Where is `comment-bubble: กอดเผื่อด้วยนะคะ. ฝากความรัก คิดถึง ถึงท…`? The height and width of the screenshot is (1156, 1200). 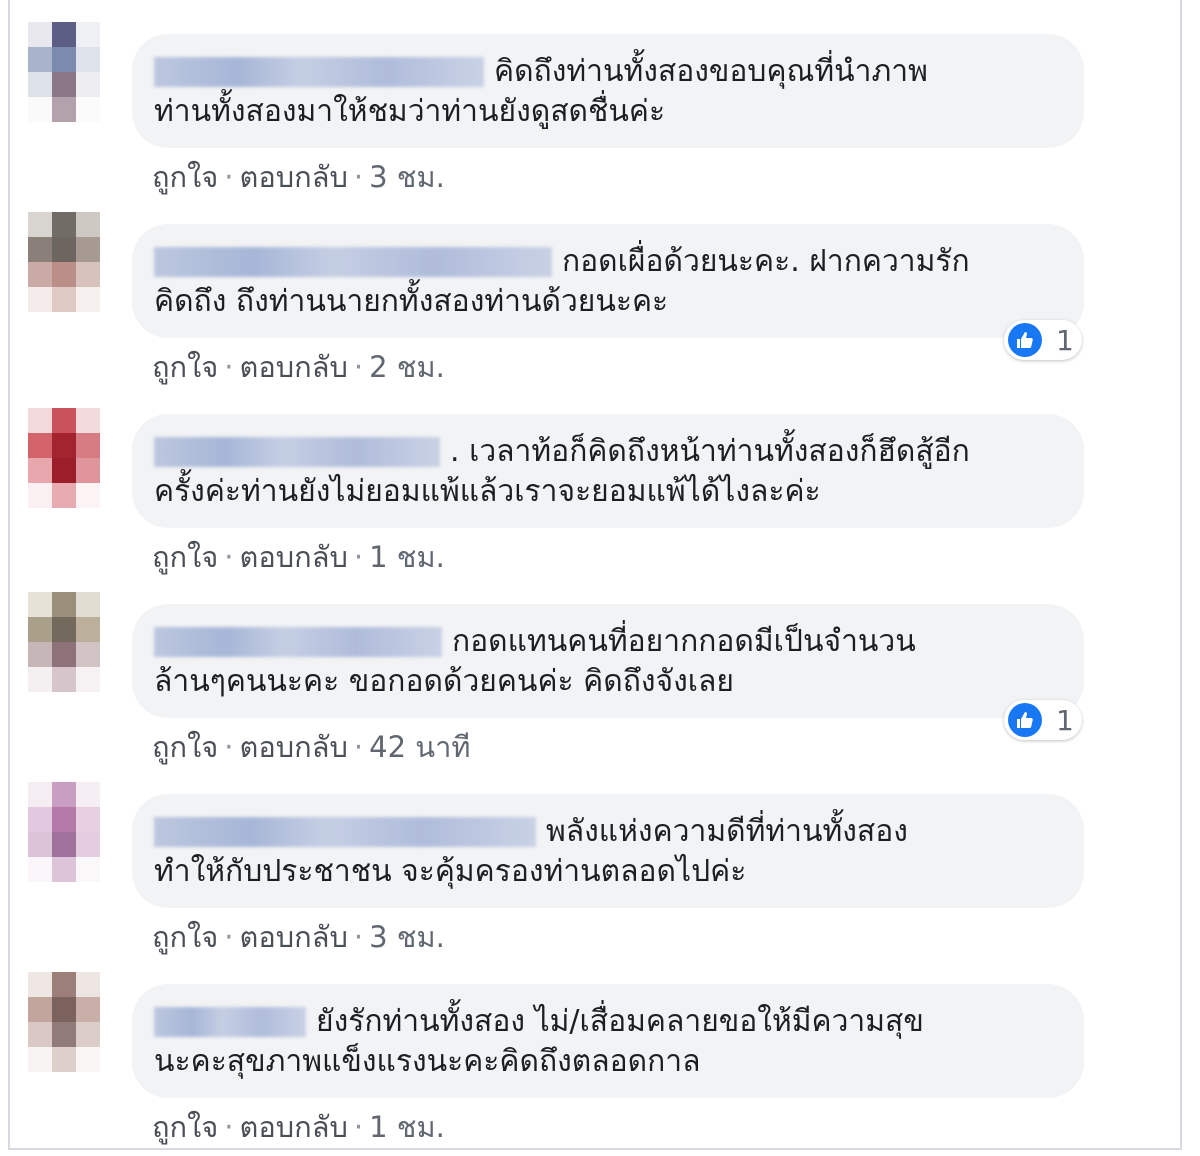 comment-bubble: กอดเผื่อด้วยนะคะ. ฝากความรัก คิดถึง ถึงท… is located at coordinates (608, 281).